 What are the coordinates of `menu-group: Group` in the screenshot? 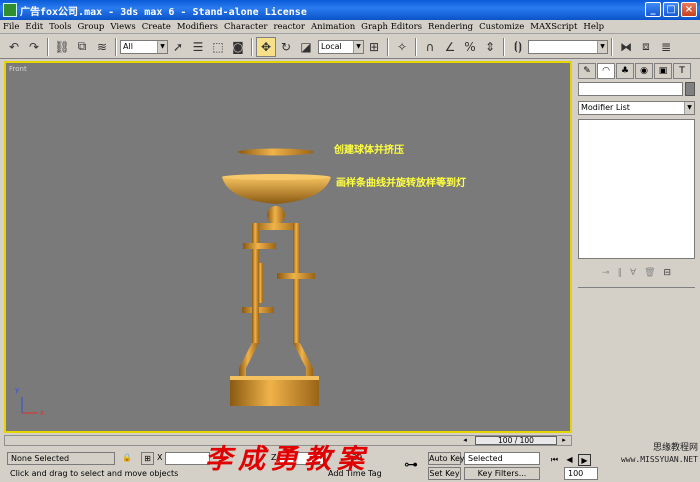 It's located at (90, 27).